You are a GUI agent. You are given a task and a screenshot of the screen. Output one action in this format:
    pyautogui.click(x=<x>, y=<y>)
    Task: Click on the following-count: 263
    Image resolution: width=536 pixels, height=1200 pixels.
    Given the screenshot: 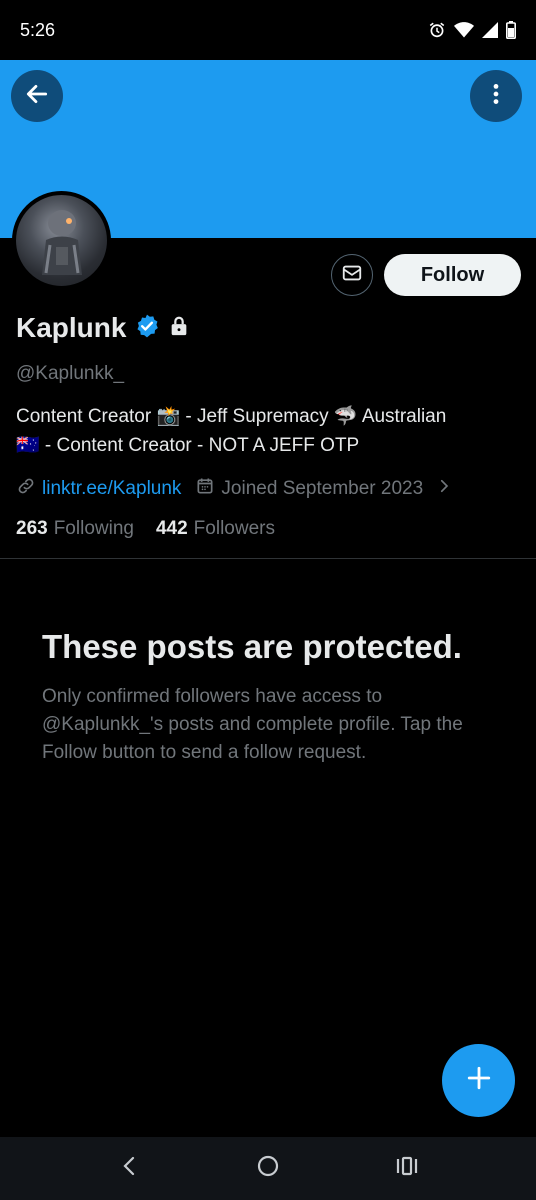 What is the action you would take?
    pyautogui.click(x=32, y=529)
    